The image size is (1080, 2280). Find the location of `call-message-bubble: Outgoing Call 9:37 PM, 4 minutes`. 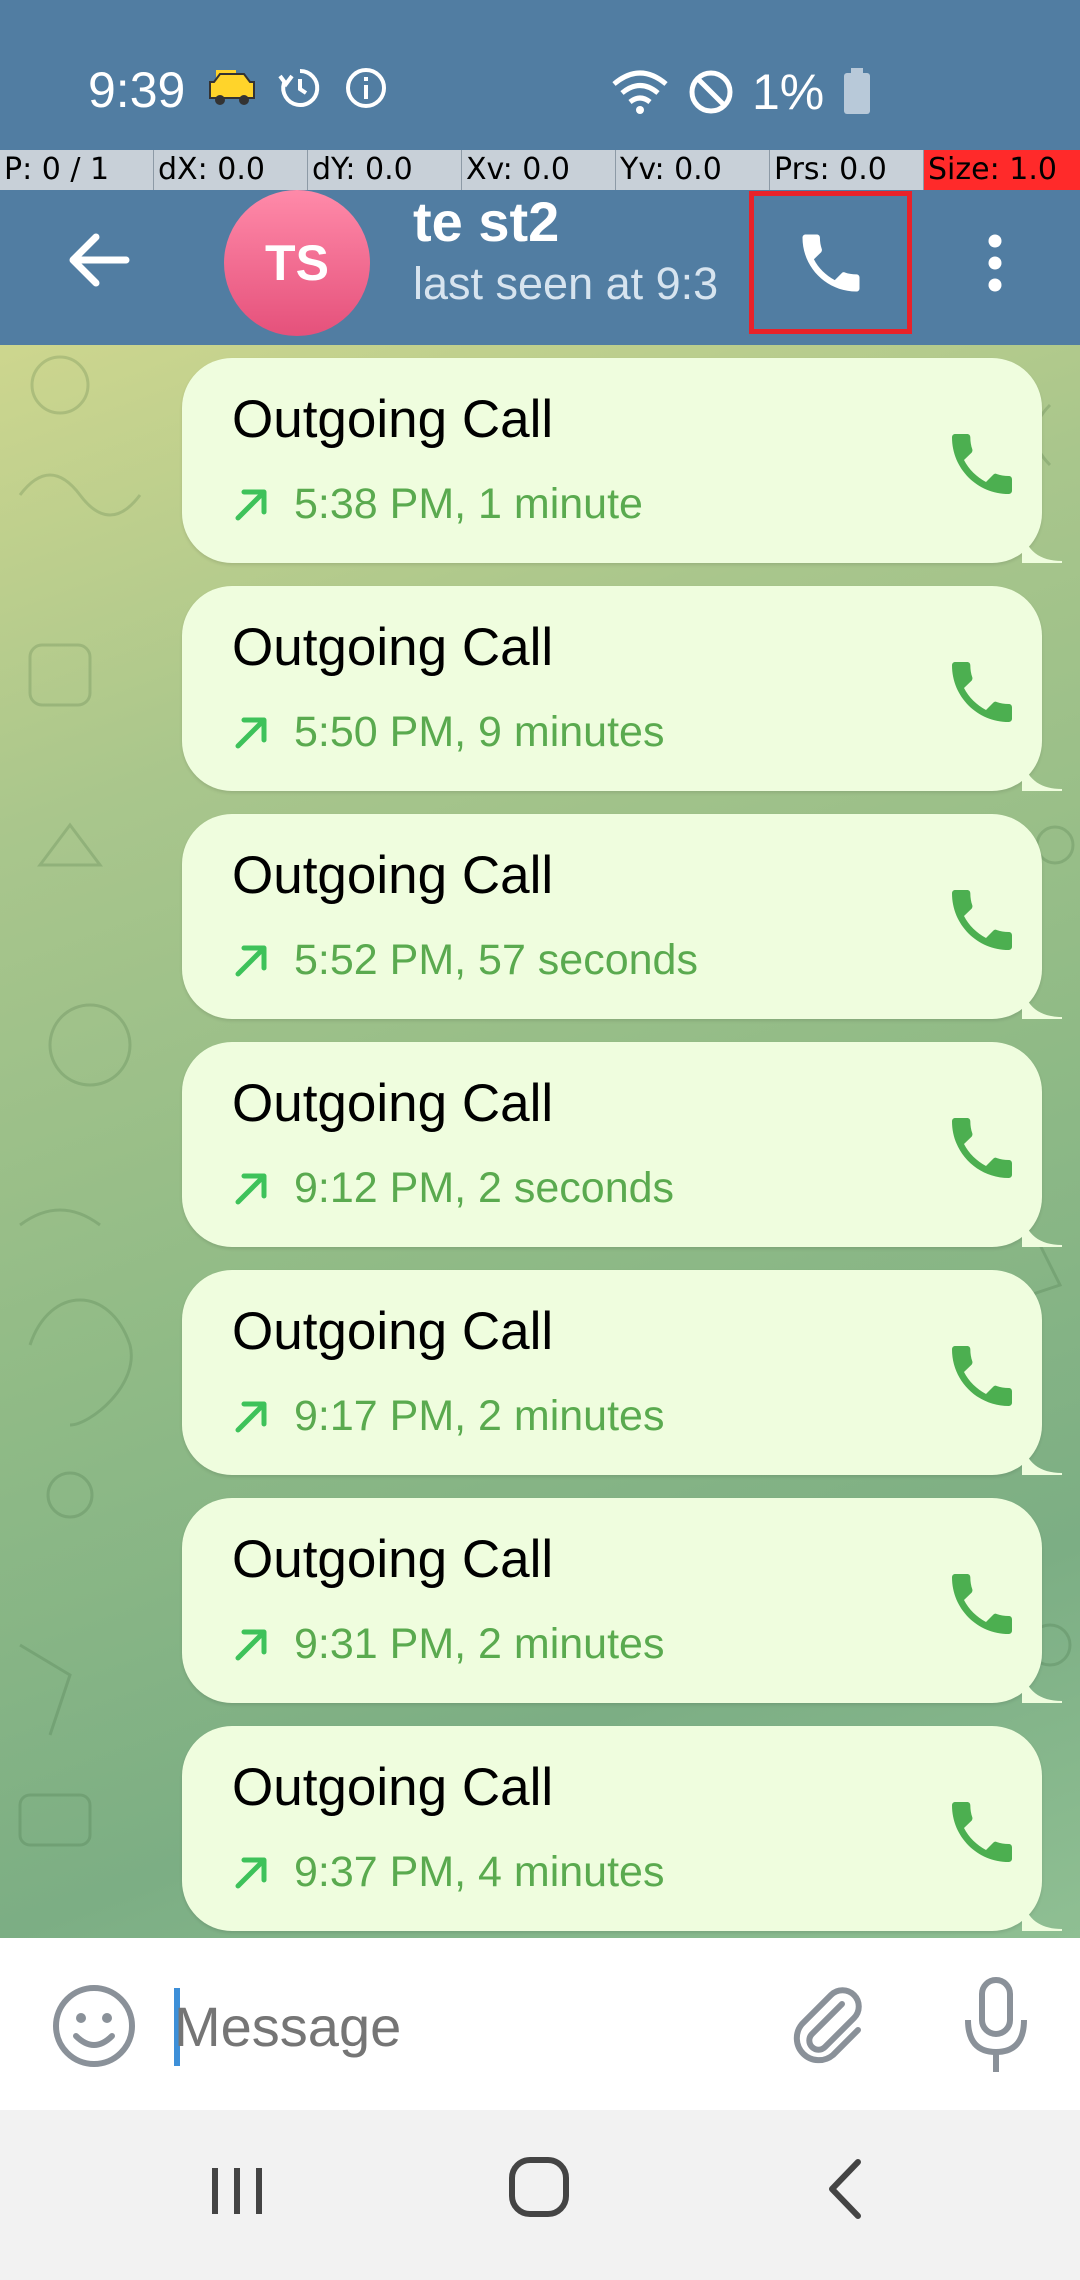

call-message-bubble: Outgoing Call 9:37 PM, 4 minutes is located at coordinates (622, 1828).